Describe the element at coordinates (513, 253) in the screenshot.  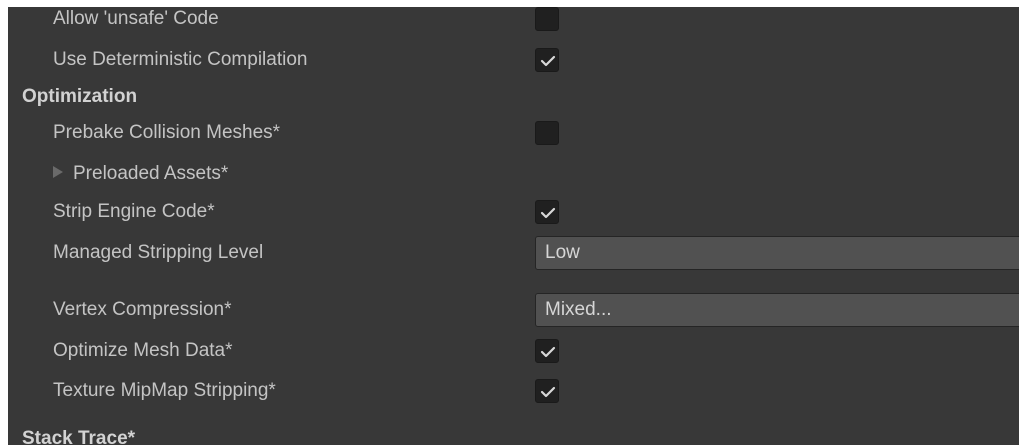
I see `managed-stripping-level-row: Managed Stripping Level Low` at that location.